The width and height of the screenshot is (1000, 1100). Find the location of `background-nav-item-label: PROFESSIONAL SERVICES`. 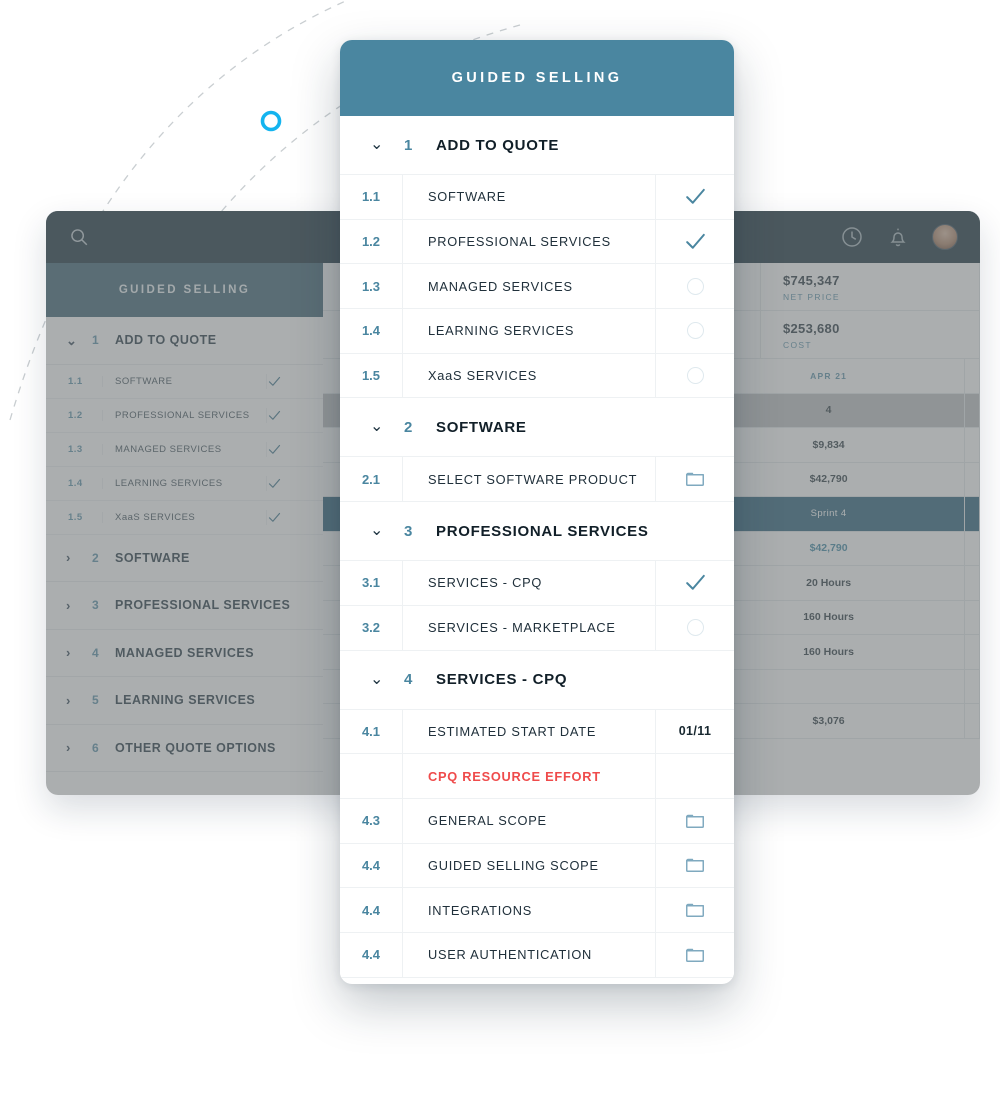

background-nav-item-label: PROFESSIONAL SERVICES is located at coordinates (184, 415).